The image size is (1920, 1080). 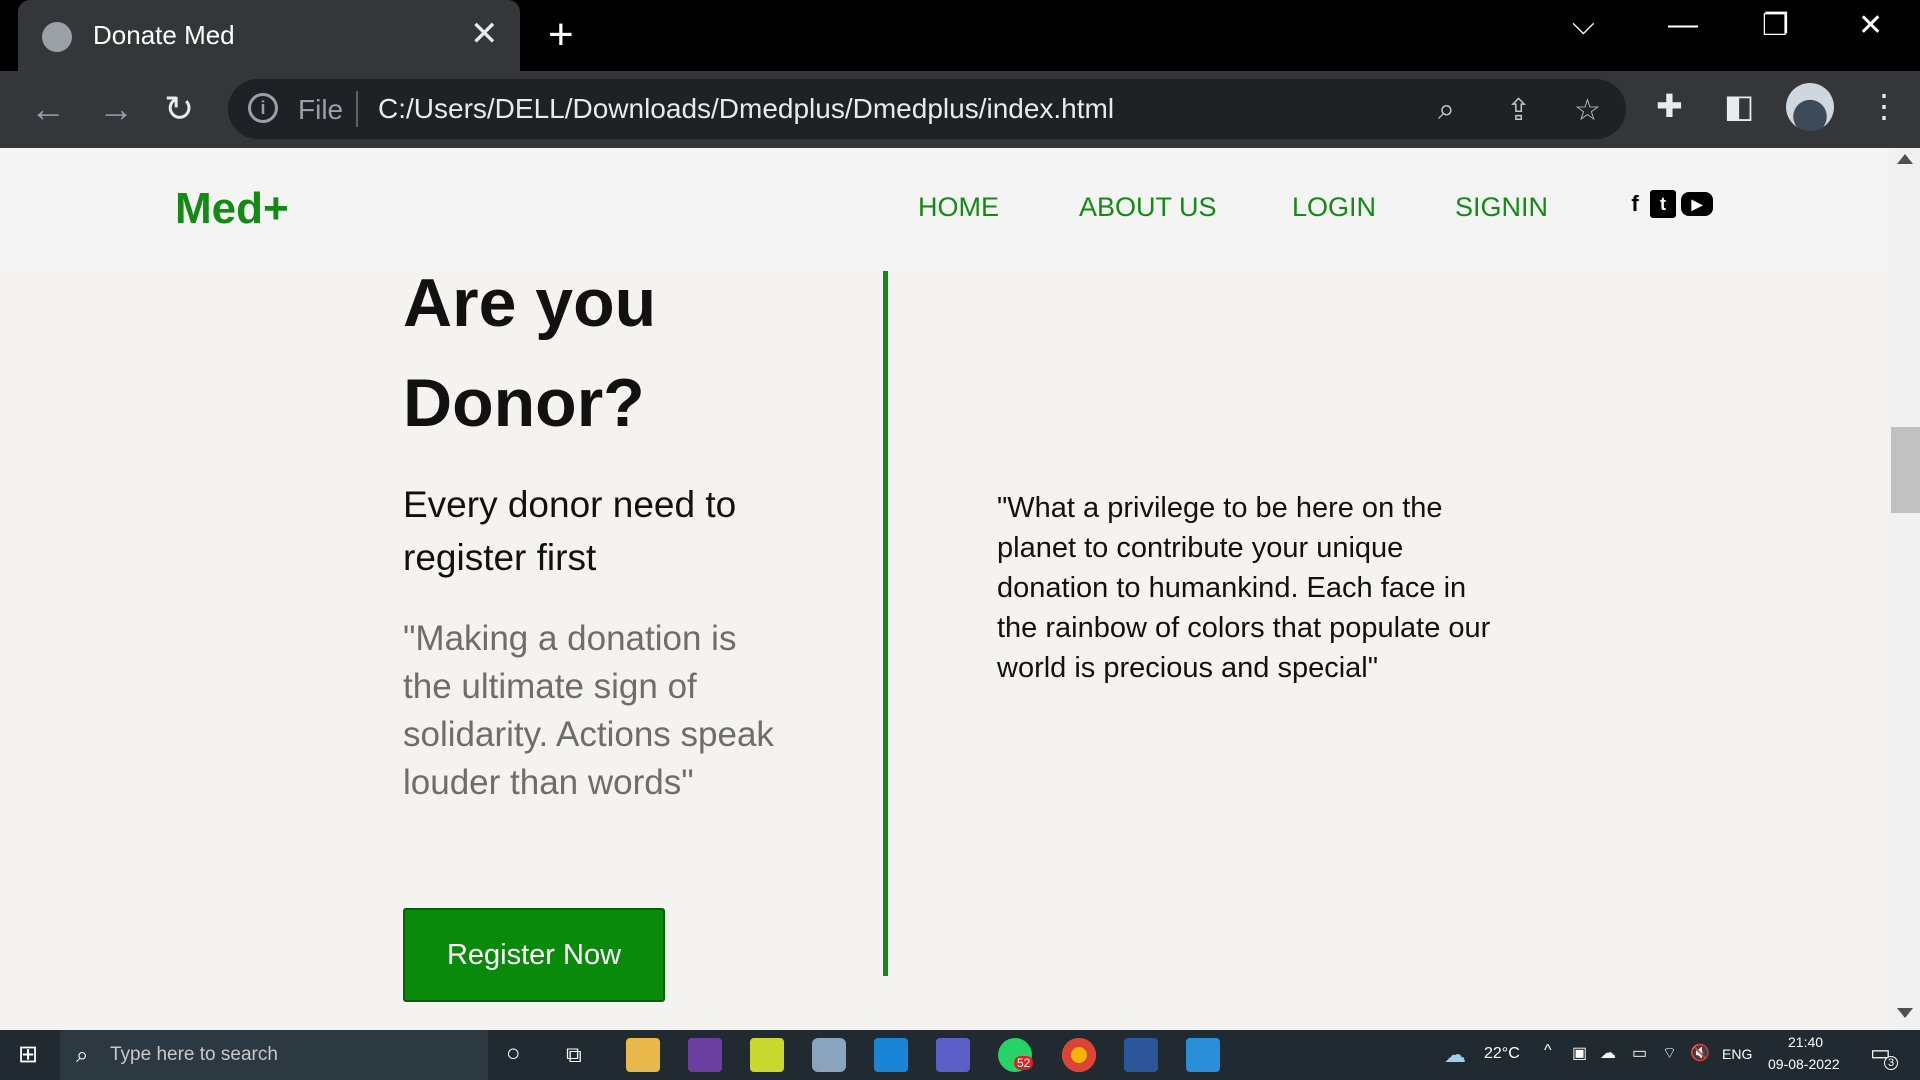 I want to click on forward-arrow-icon: →, so click(x=116, y=109).